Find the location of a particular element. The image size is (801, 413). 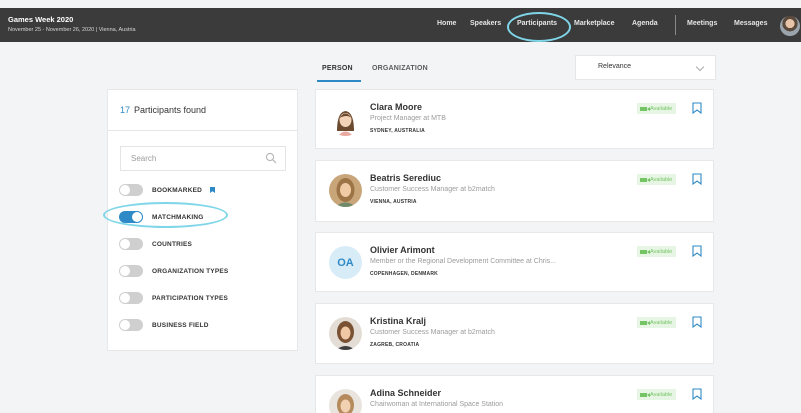

participant-location: ZAGREB, CROATIA is located at coordinates (395, 345).